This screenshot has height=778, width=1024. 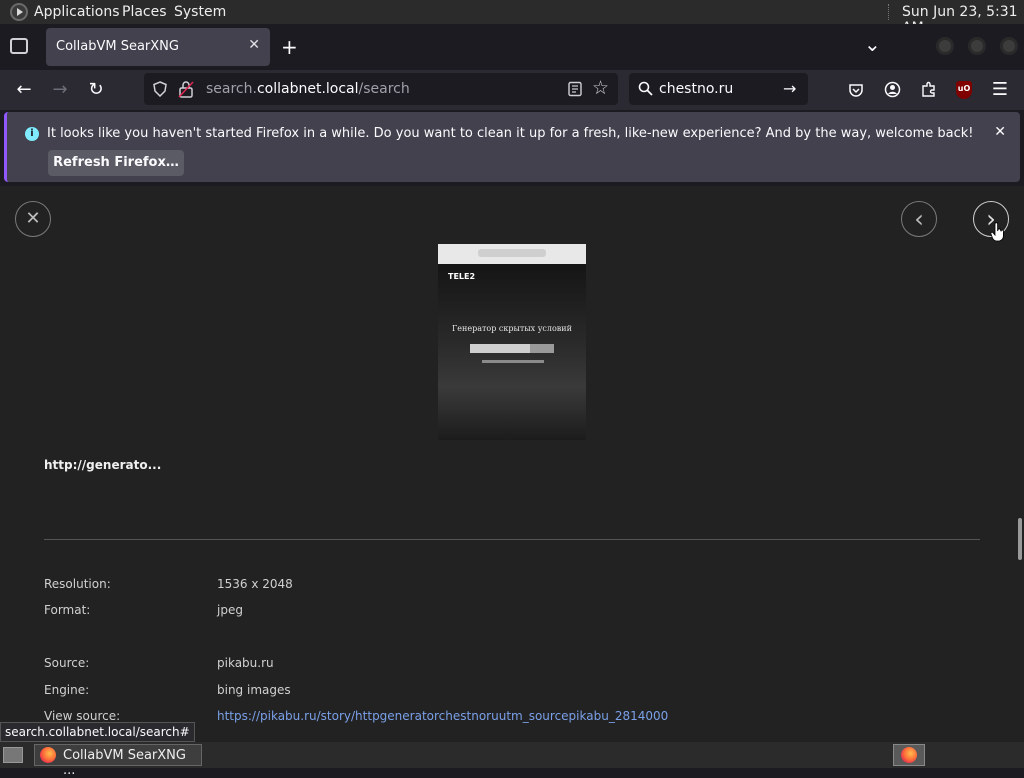 I want to click on format-value: jpeg, so click(x=230, y=610).